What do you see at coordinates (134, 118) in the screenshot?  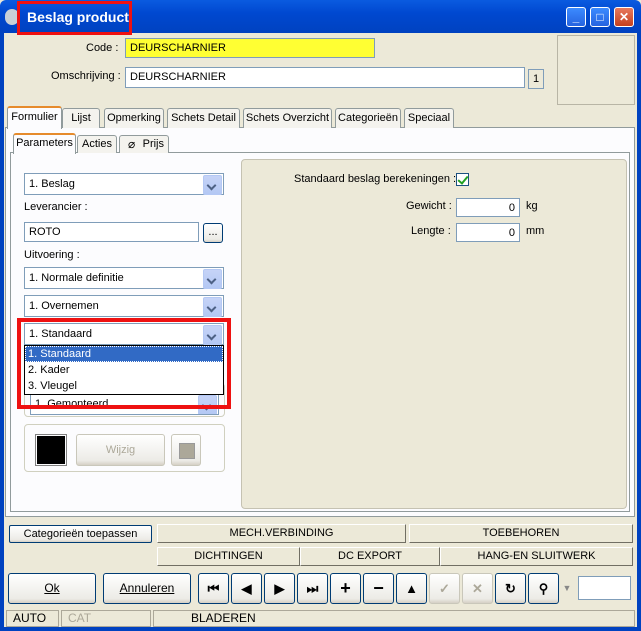 I see `tab-opmerking: Opmerking` at bounding box center [134, 118].